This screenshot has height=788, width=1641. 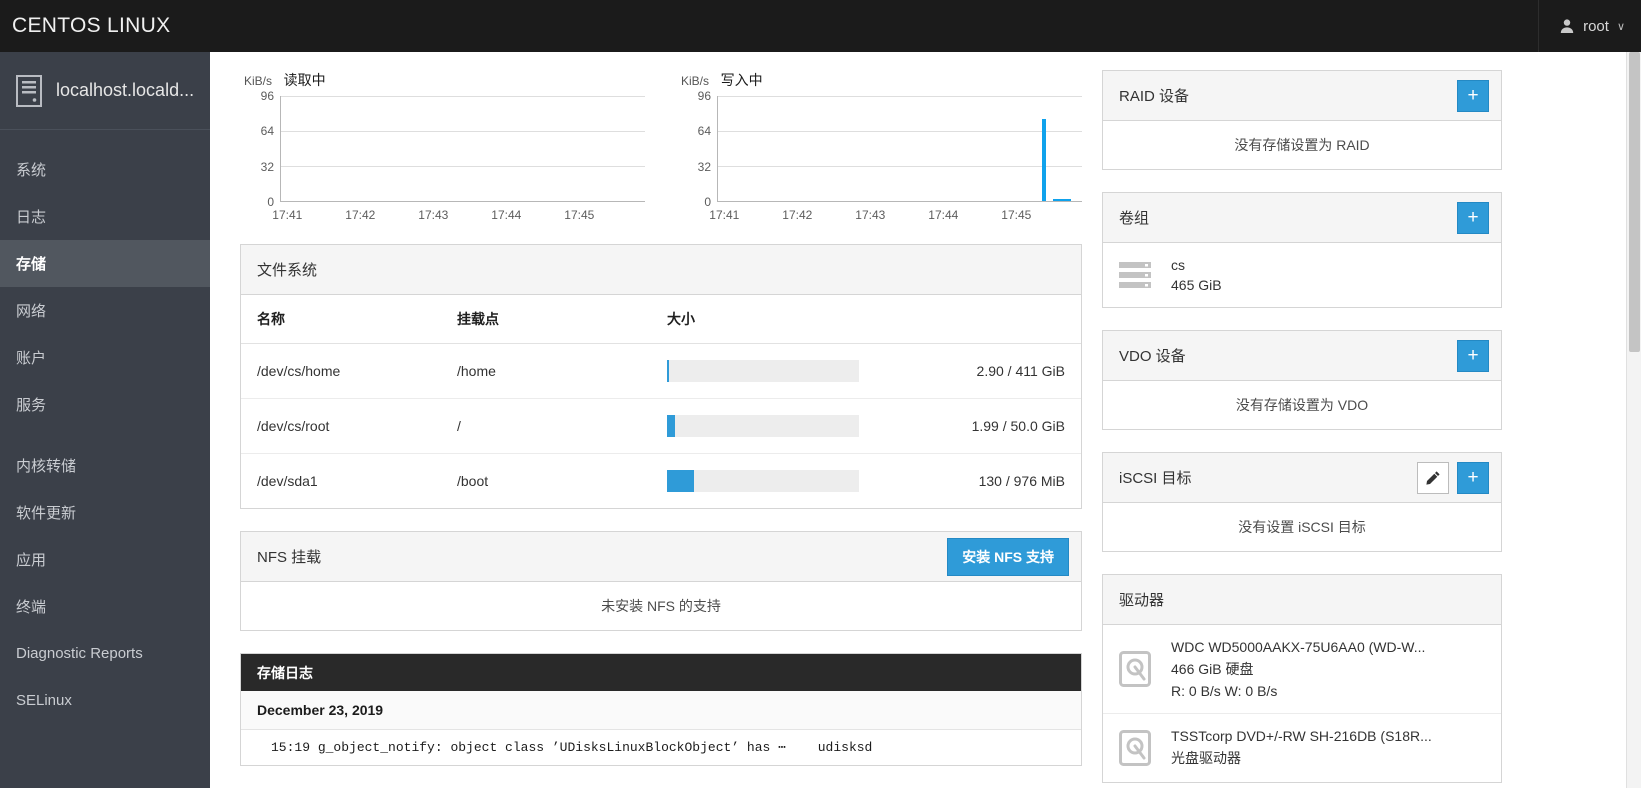 I want to click on drive-size: 光盘驱动器, so click(x=1206, y=758).